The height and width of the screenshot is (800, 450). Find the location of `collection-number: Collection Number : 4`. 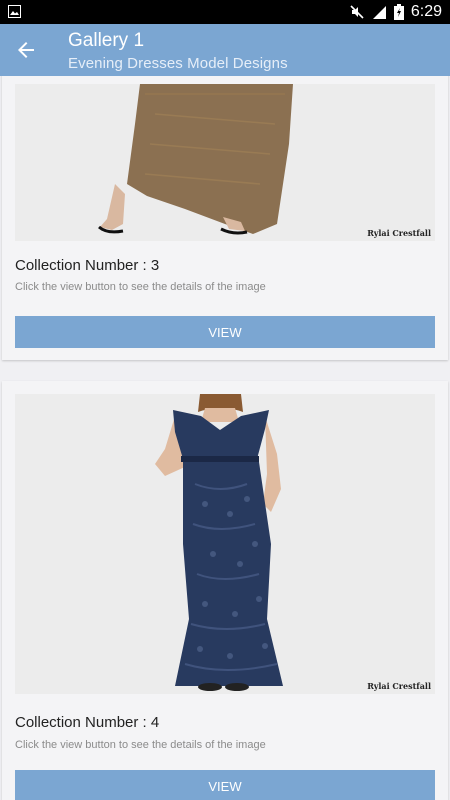

collection-number: Collection Number : 4 is located at coordinates (87, 722).